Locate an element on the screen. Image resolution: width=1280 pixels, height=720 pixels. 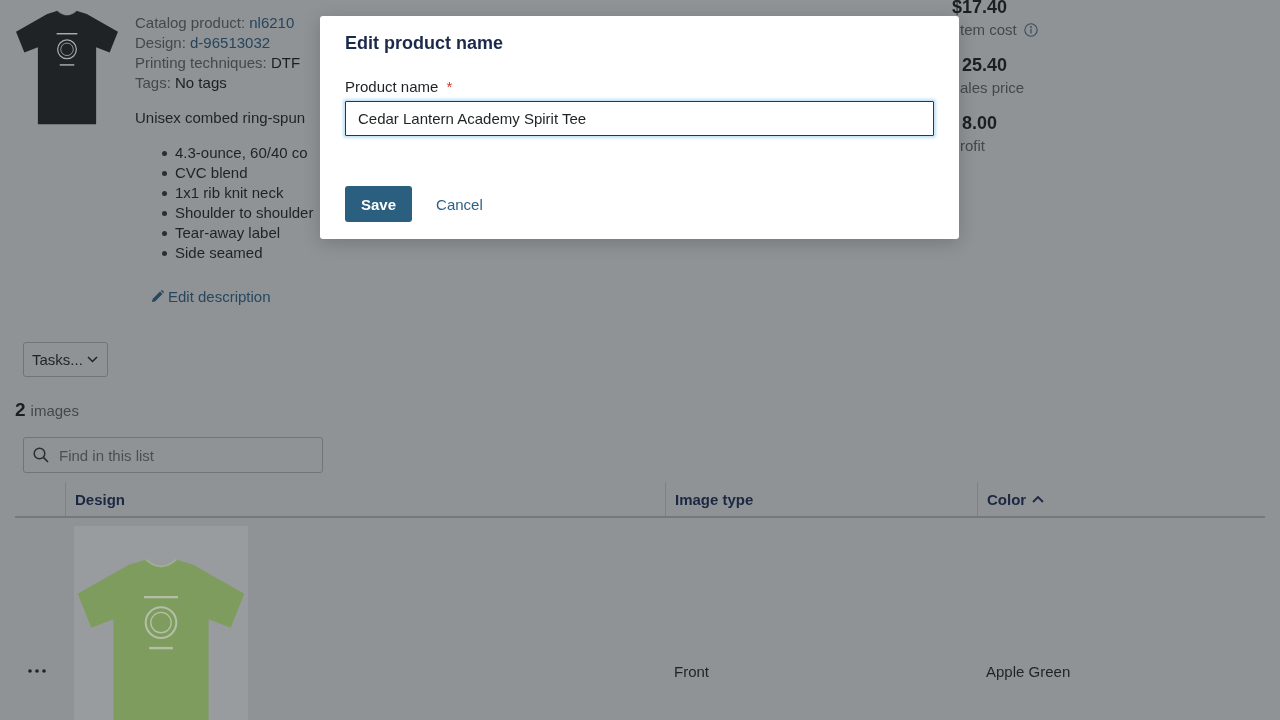
description-text: Unisex combed ring-spun is located at coordinates (220, 118).